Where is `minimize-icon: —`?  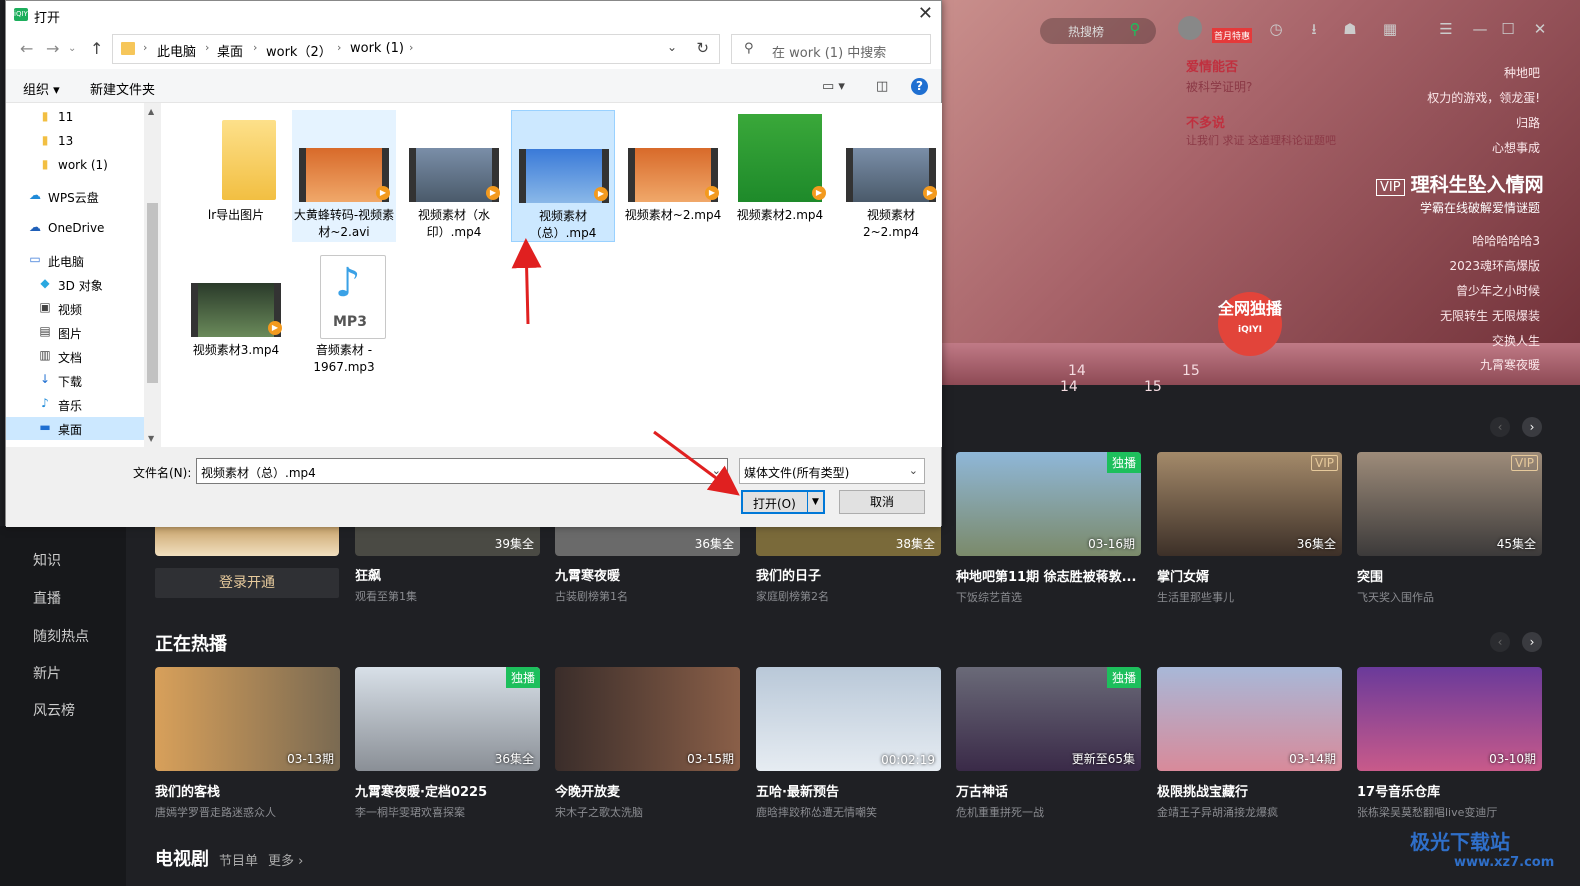 minimize-icon: — is located at coordinates (1480, 29).